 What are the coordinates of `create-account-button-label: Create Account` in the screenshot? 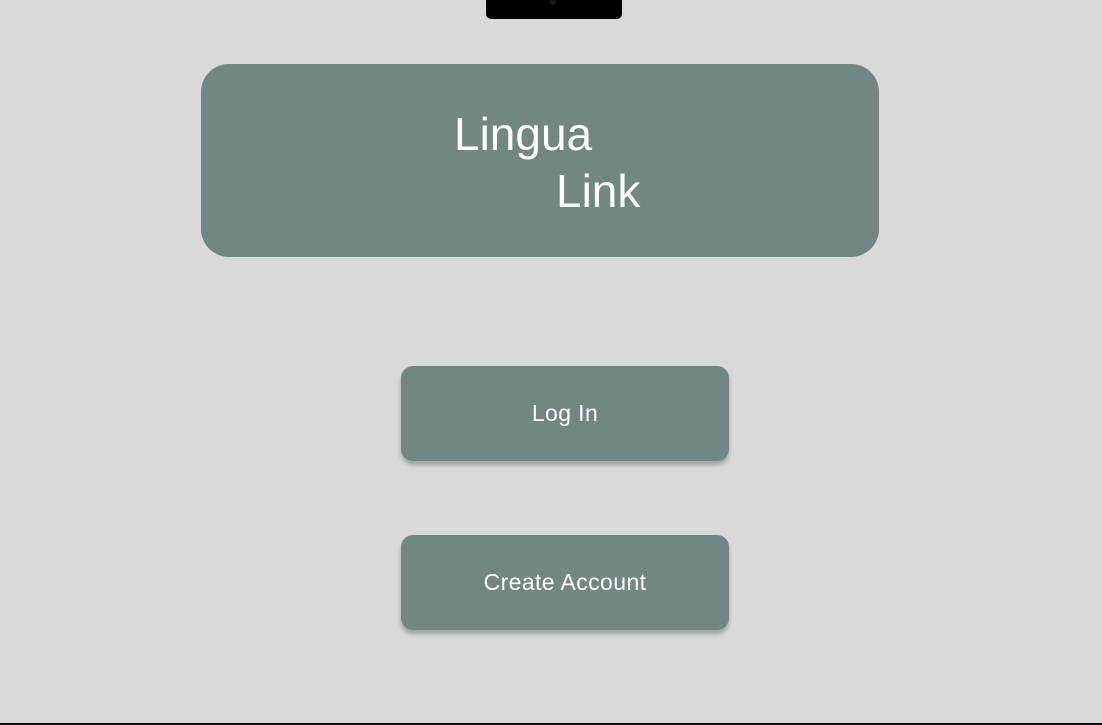 It's located at (565, 582).